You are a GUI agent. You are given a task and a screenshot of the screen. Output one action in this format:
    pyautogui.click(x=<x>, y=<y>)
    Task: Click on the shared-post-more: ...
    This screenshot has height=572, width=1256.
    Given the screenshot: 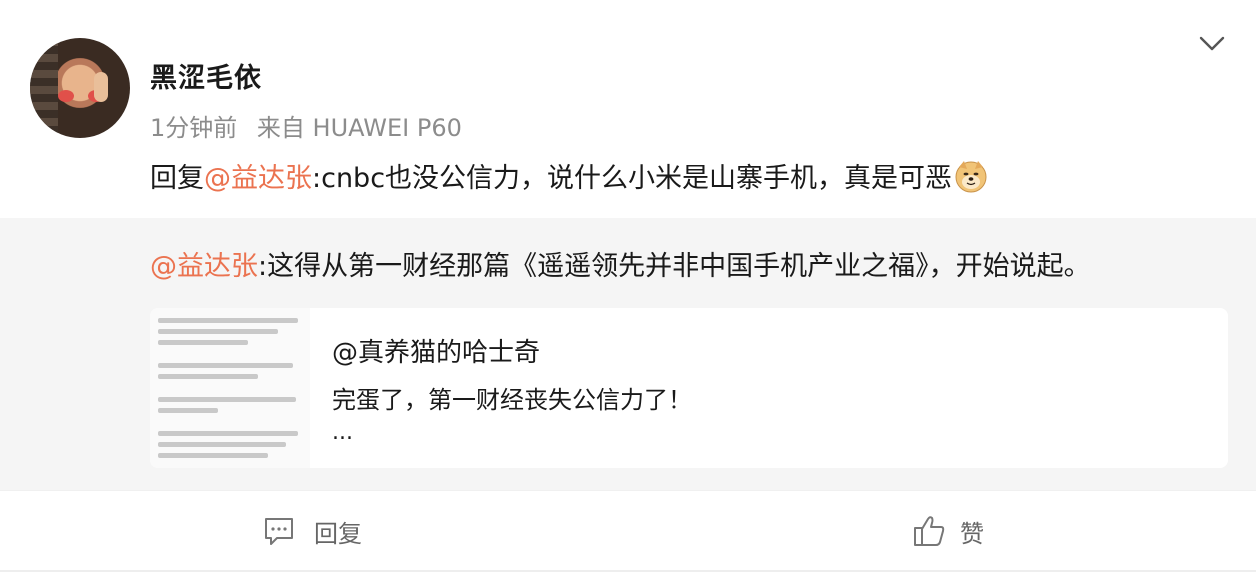 What is the action you would take?
    pyautogui.click(x=342, y=432)
    